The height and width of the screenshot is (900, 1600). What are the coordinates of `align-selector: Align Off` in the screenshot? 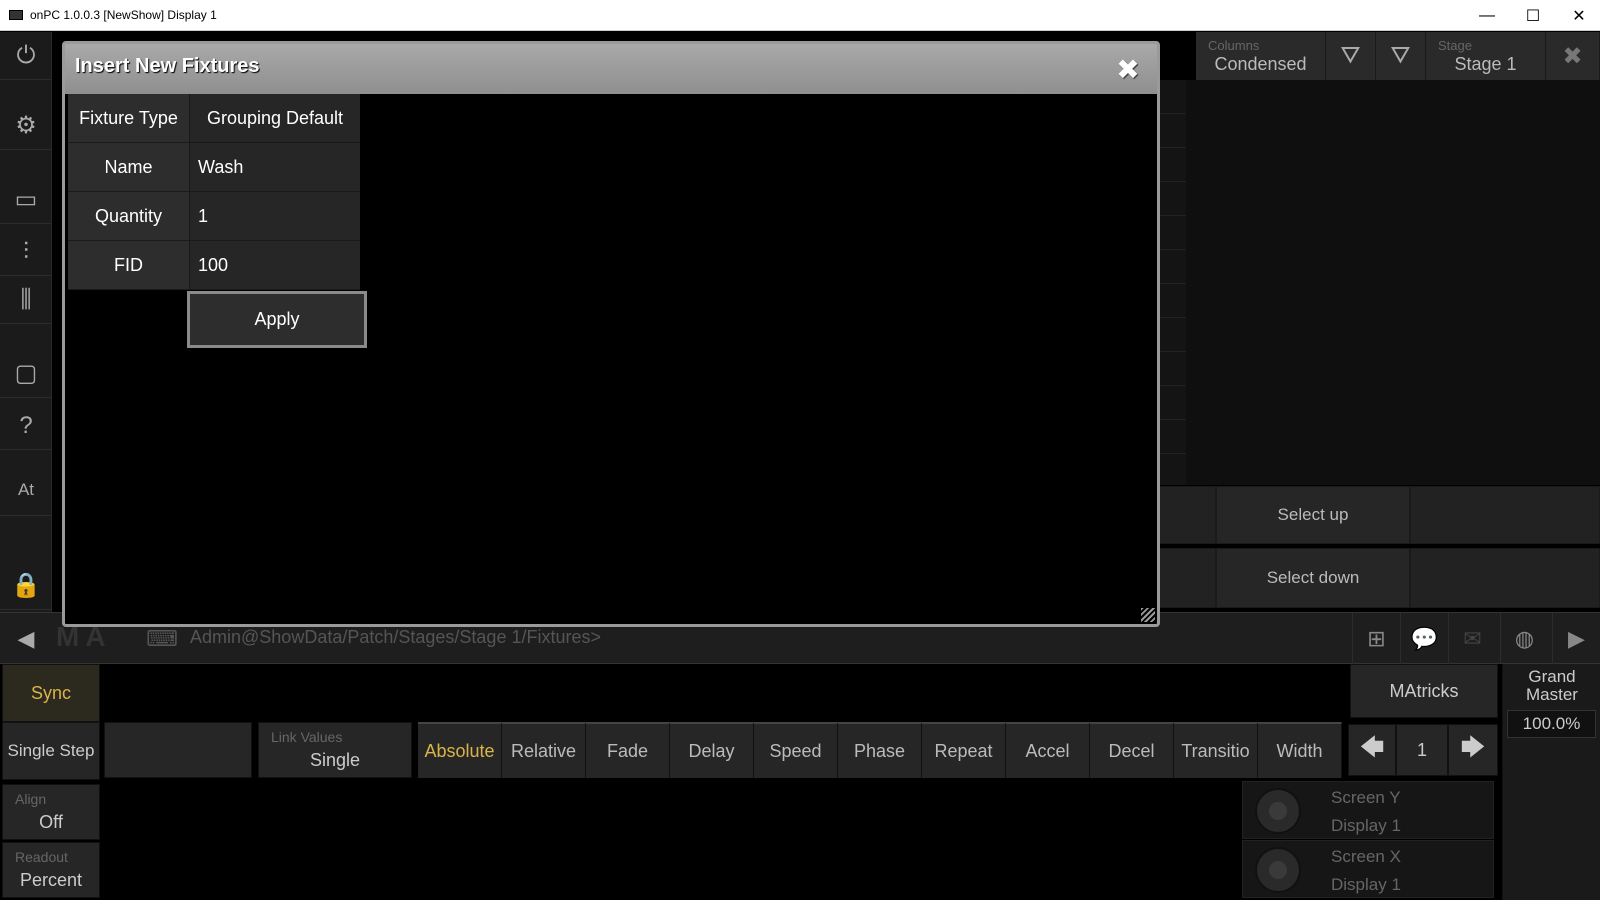 It's located at (51, 812).